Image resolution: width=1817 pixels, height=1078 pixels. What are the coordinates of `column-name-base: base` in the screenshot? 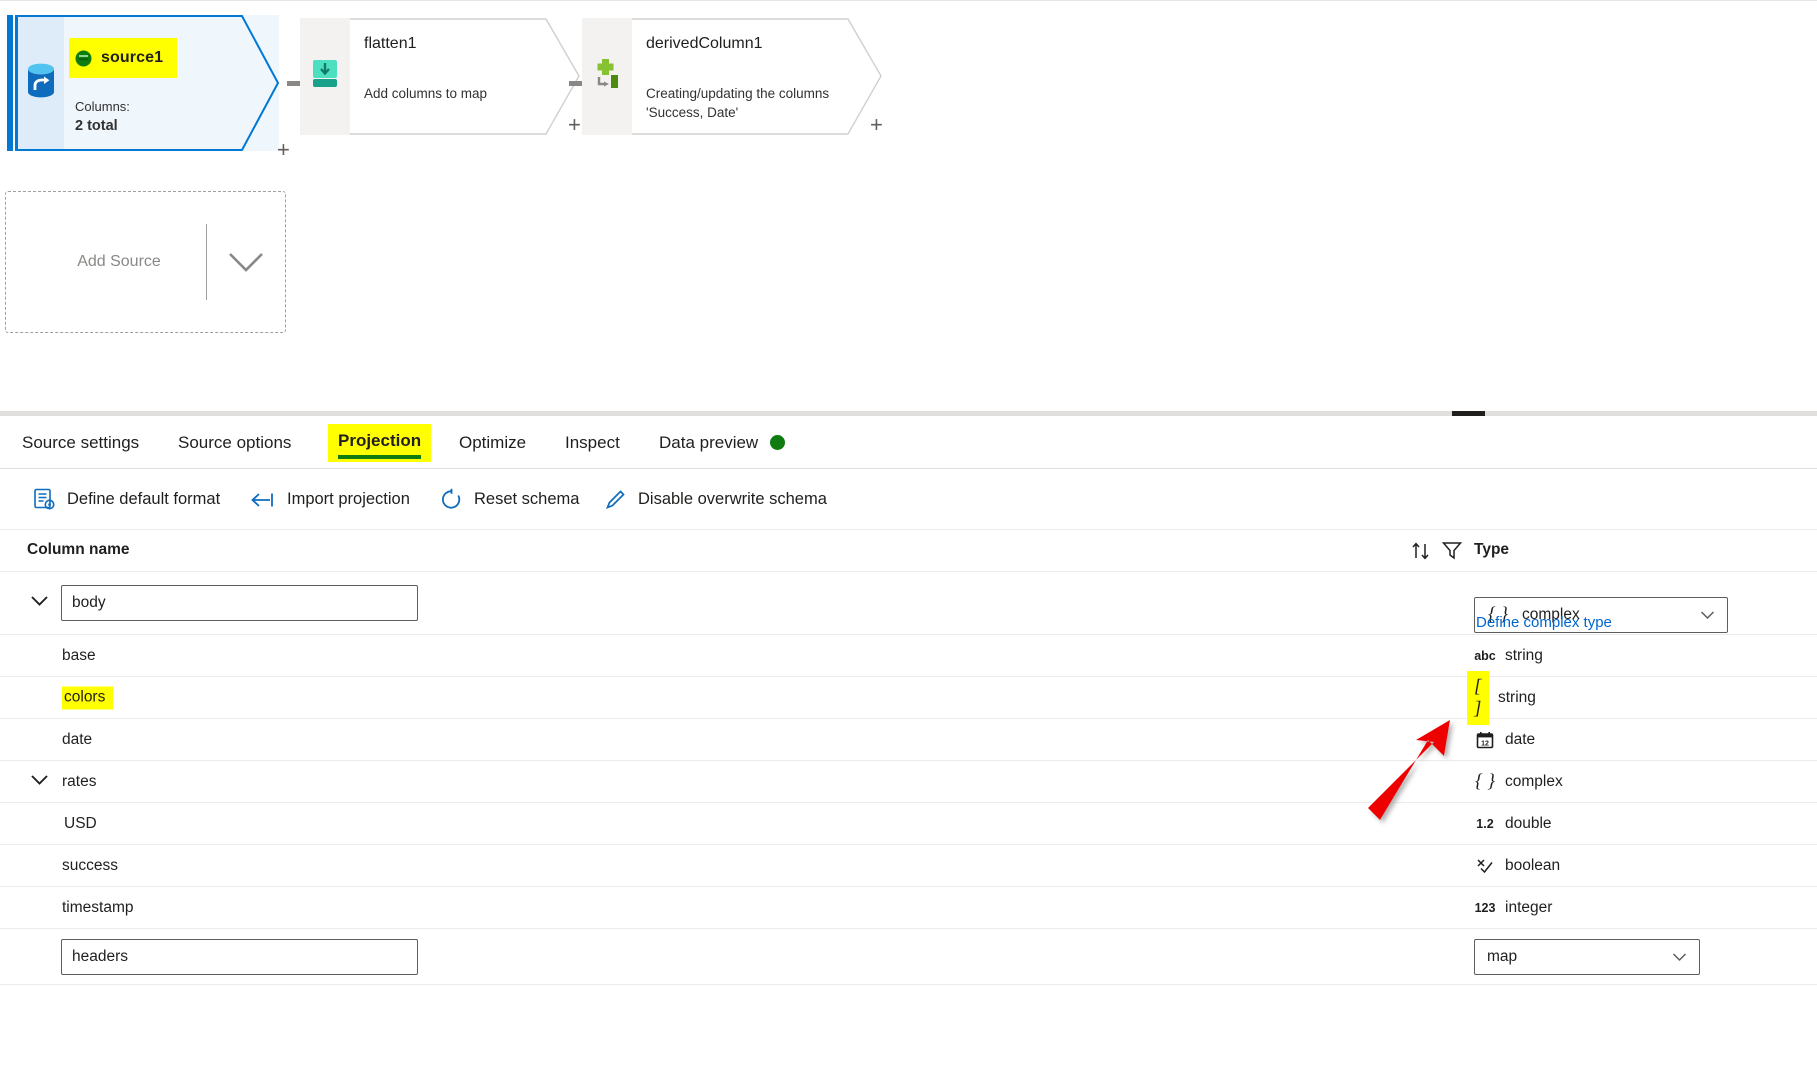 It's located at (79, 655).